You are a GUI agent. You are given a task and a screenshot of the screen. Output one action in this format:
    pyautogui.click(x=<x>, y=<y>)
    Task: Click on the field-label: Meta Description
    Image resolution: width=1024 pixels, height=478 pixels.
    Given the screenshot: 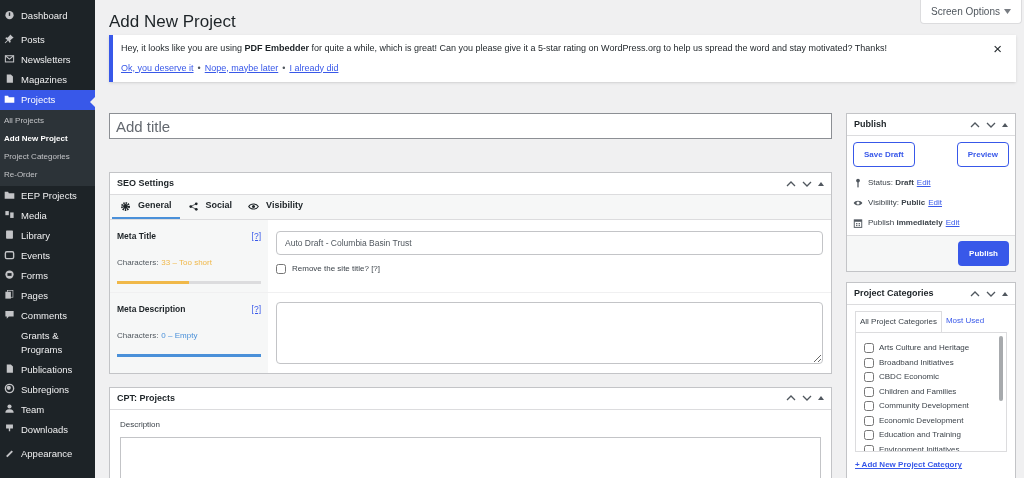 What is the action you would take?
    pyautogui.click(x=151, y=309)
    